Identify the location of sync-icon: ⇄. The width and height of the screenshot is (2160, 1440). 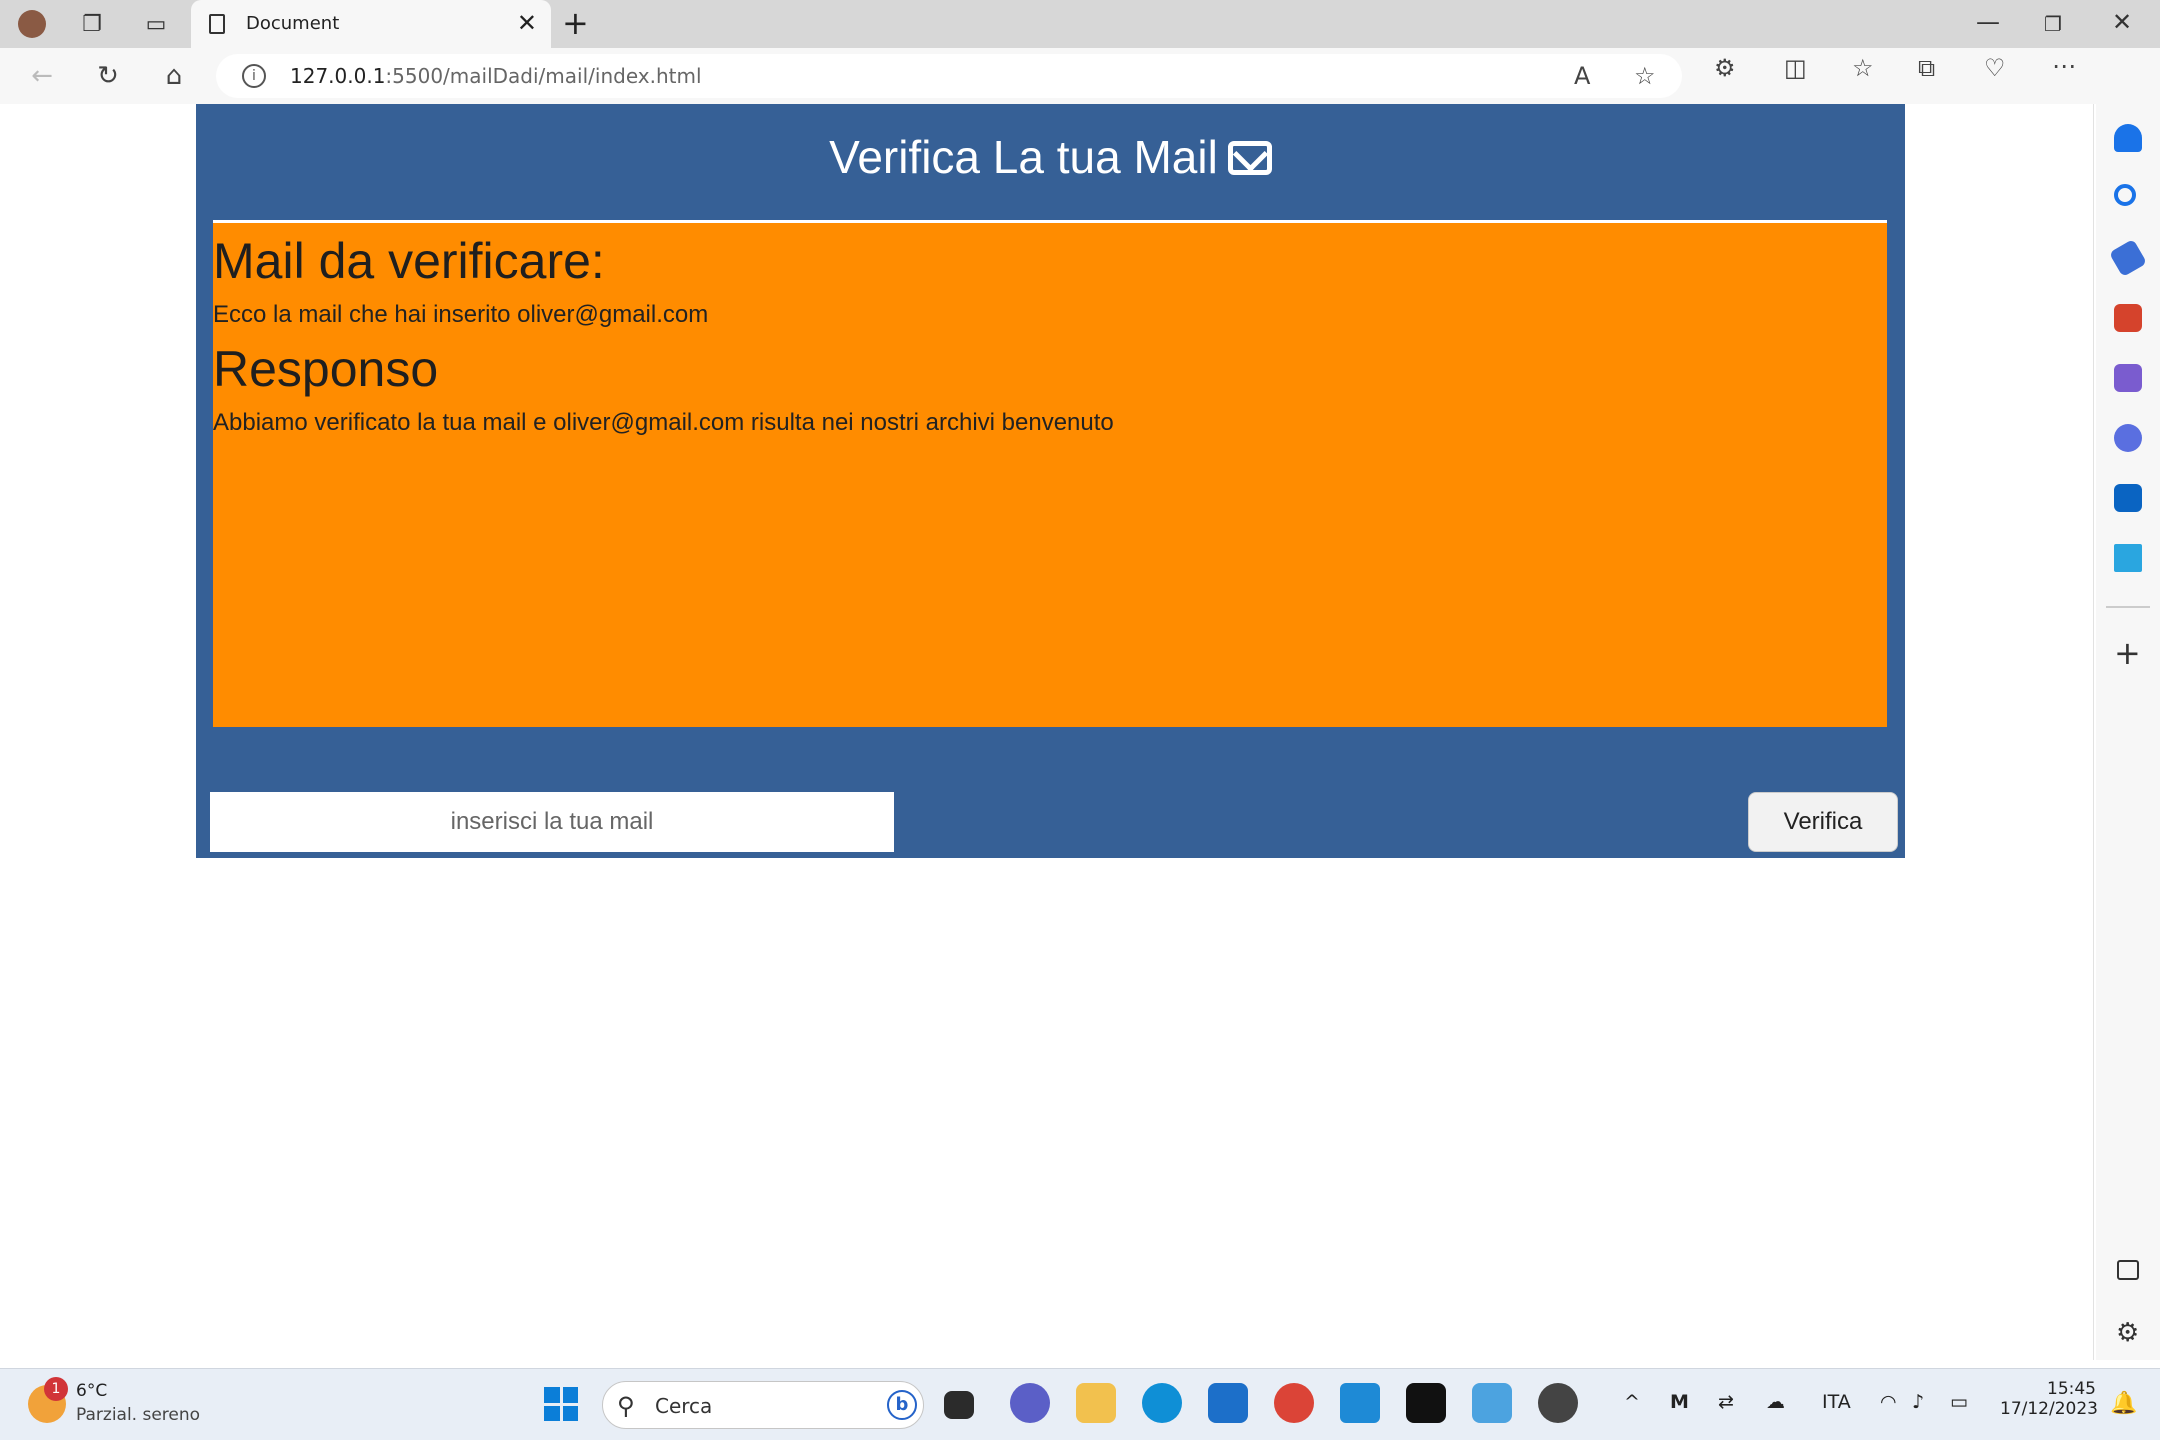
(1726, 1402).